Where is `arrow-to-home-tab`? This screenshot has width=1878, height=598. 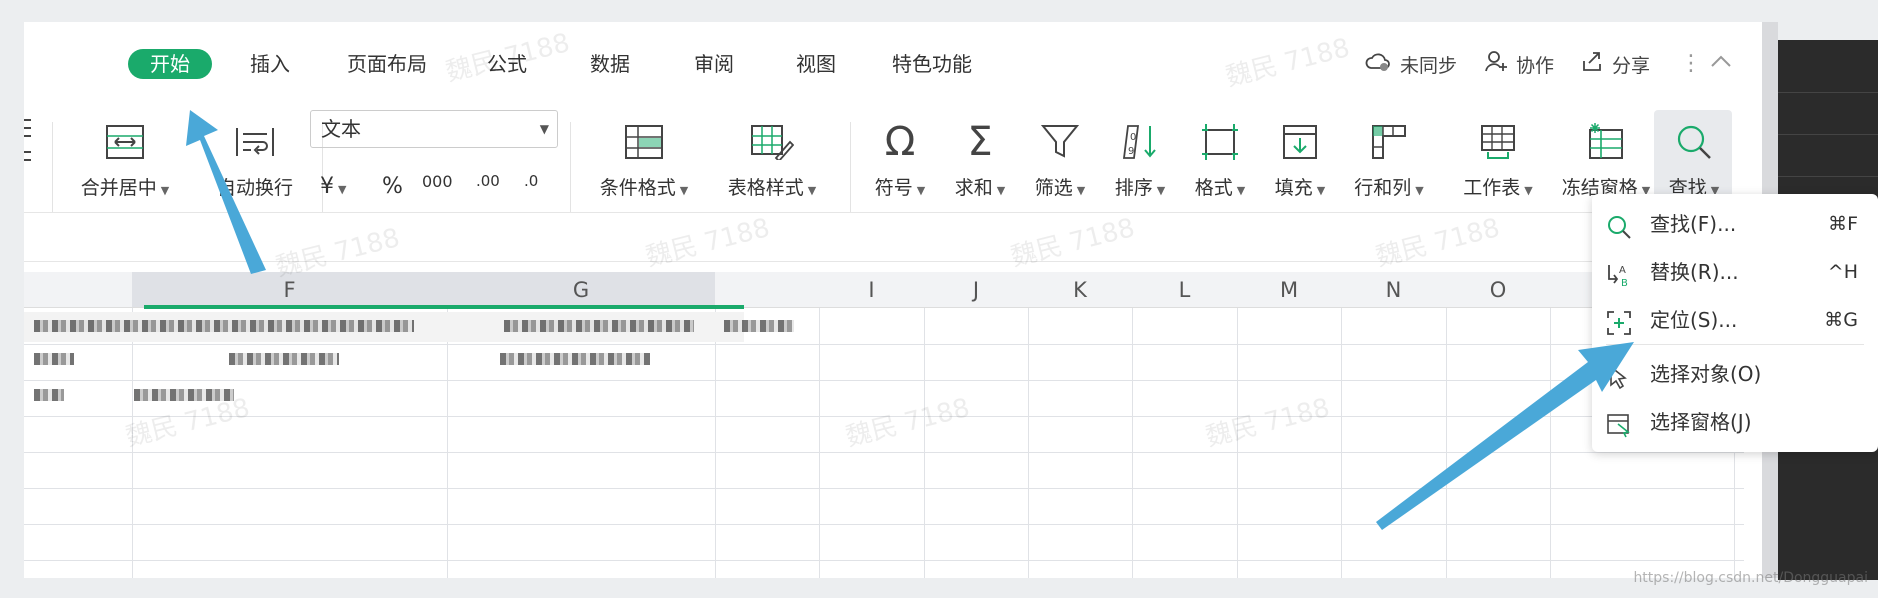 arrow-to-home-tab is located at coordinates (226, 192).